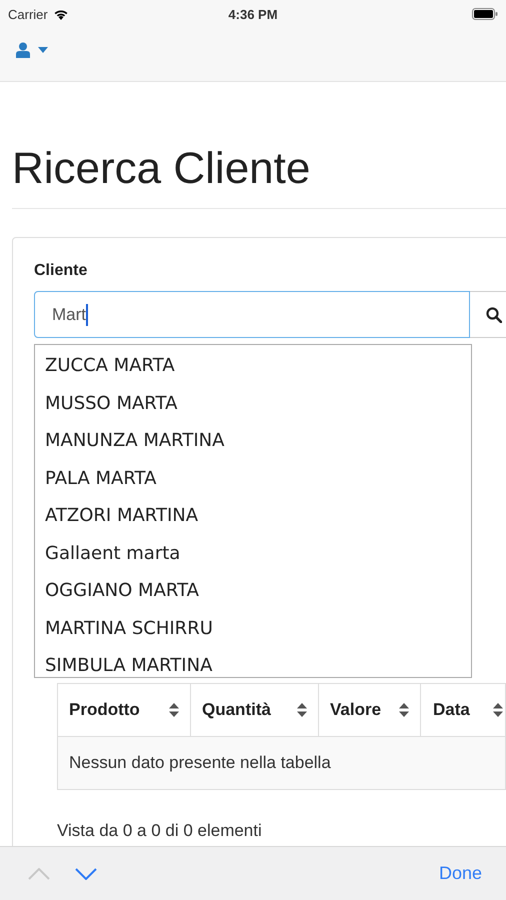  I want to click on wifi-icon, so click(60, 14).